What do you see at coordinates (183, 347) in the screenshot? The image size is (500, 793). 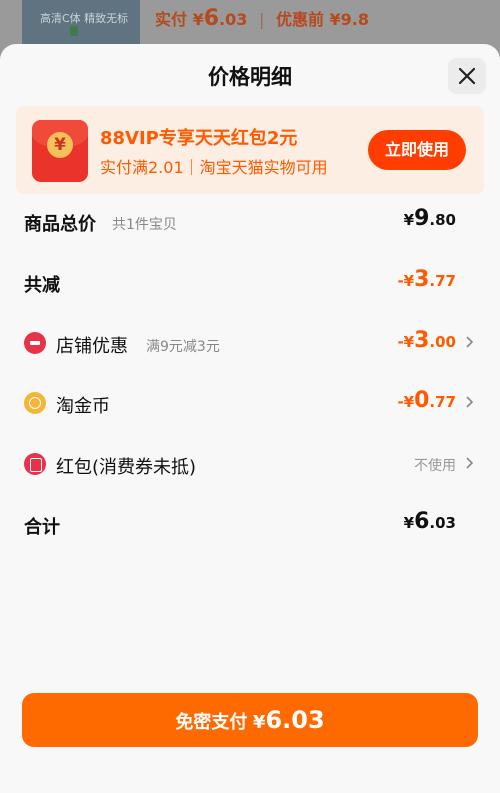 I see `shop-discount-note: 满9元减3元` at bounding box center [183, 347].